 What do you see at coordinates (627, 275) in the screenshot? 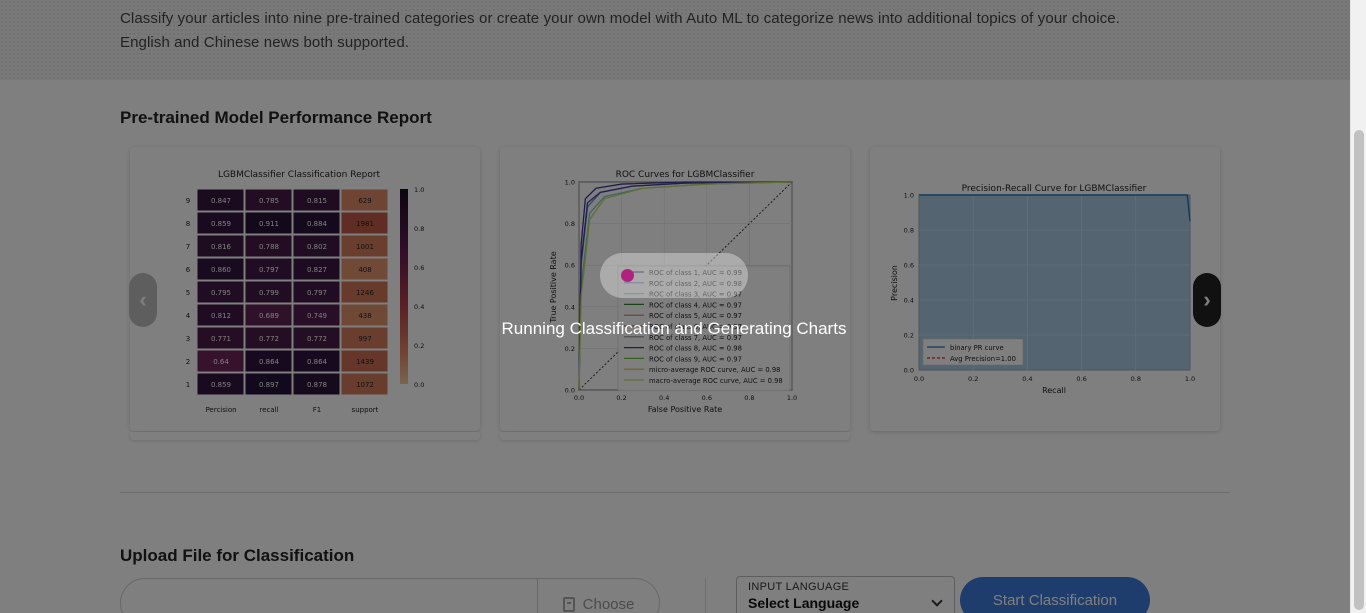
I see `spinner-dot-icon` at bounding box center [627, 275].